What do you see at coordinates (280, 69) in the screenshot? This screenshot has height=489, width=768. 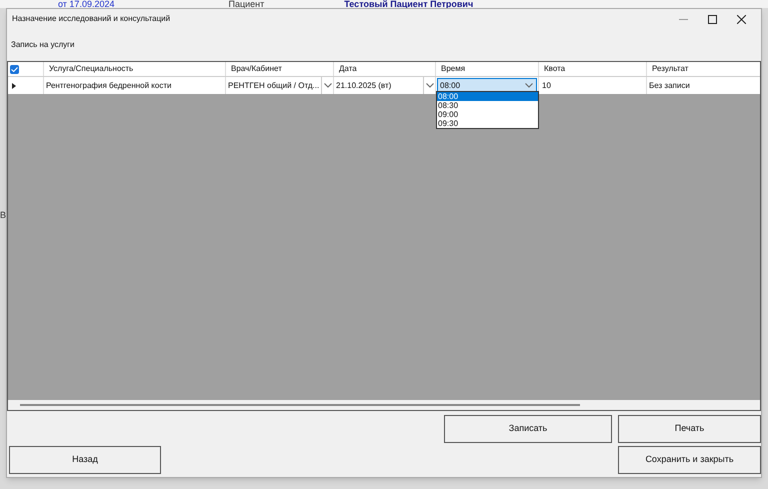 I see `column-header: Врач/Кабинет` at bounding box center [280, 69].